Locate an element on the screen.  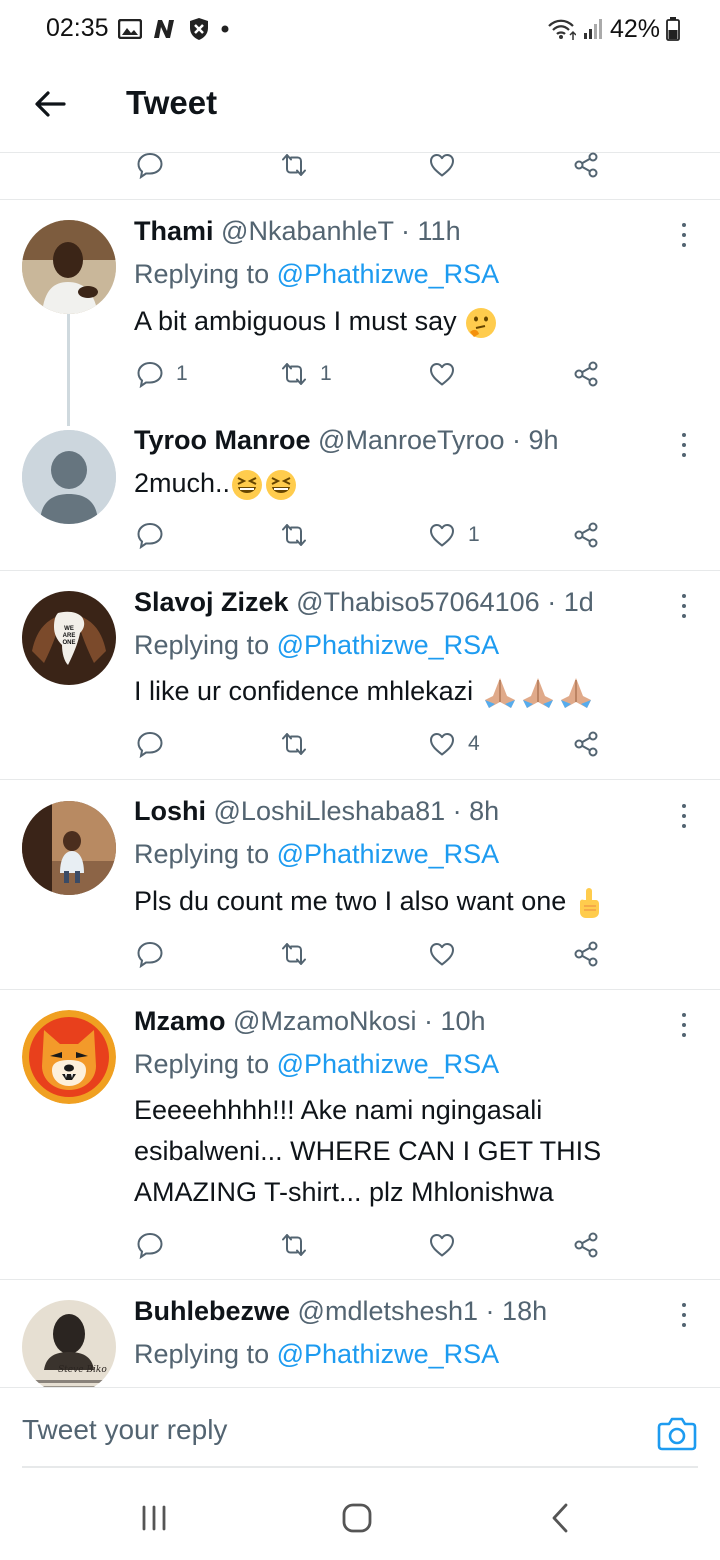
tweet-author-line: Loshi @LoshiLleshaba81 · 8h is located at coordinates (317, 811).